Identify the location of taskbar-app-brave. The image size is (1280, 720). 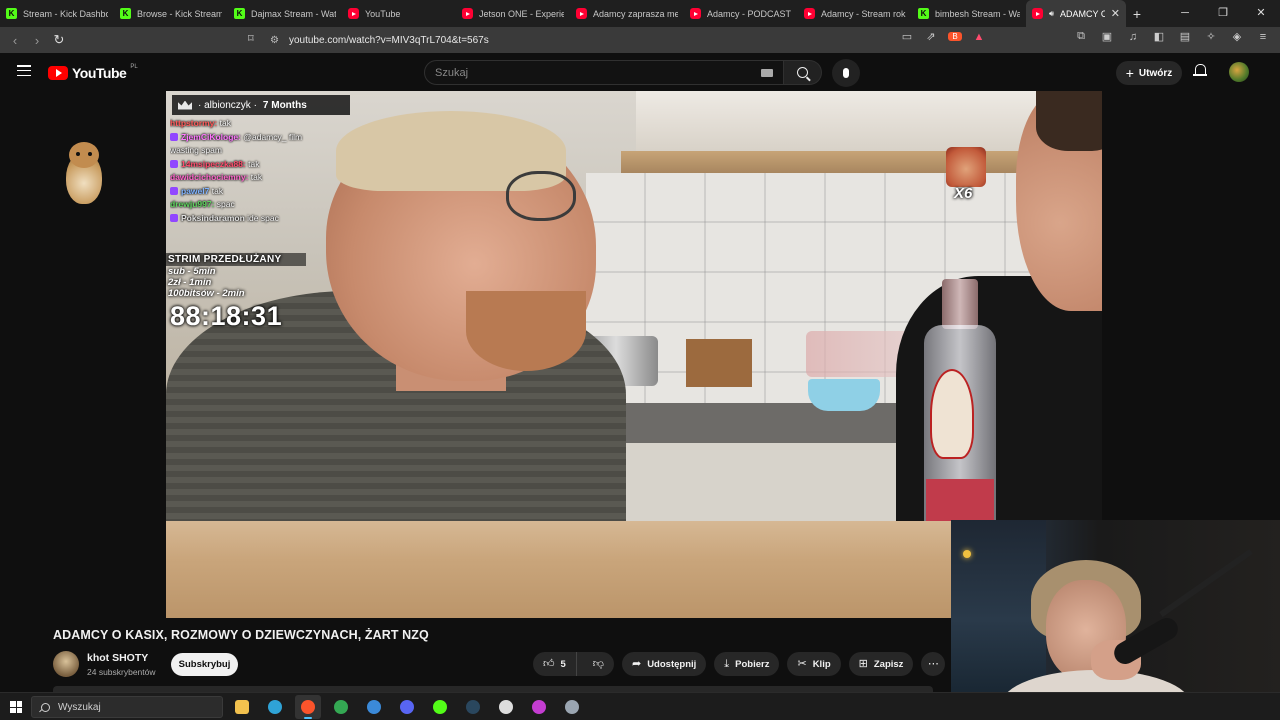
(308, 707).